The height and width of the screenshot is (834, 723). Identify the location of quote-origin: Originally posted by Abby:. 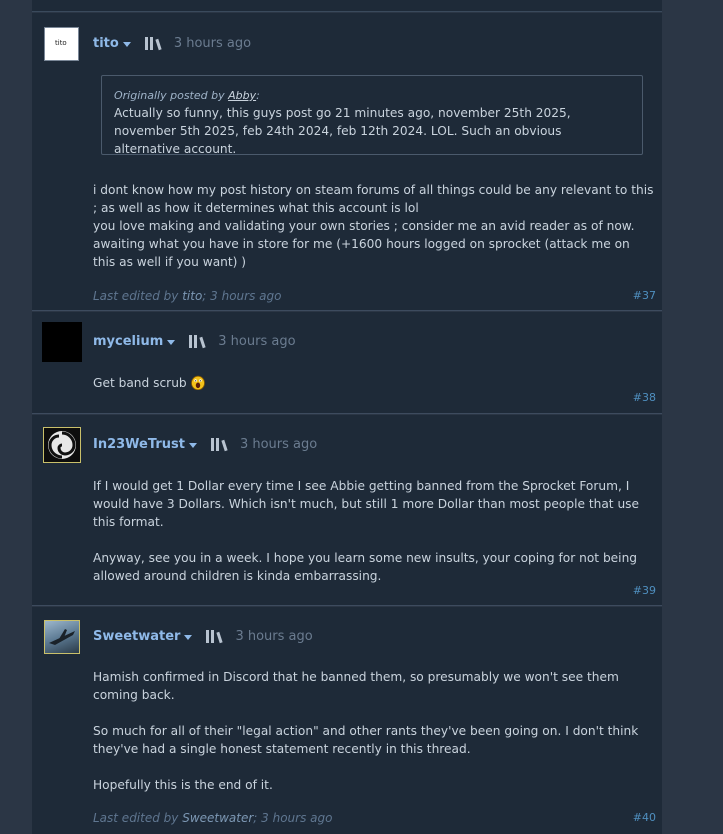
(372, 96).